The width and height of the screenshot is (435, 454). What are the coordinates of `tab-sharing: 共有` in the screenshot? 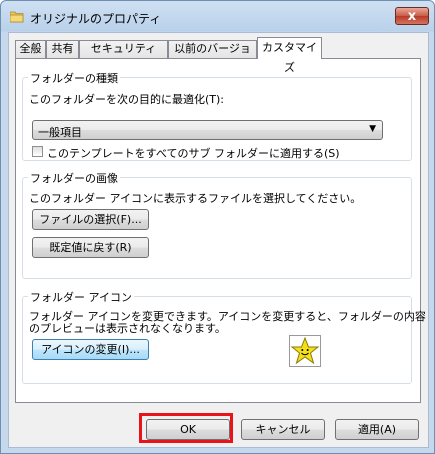 It's located at (62, 49).